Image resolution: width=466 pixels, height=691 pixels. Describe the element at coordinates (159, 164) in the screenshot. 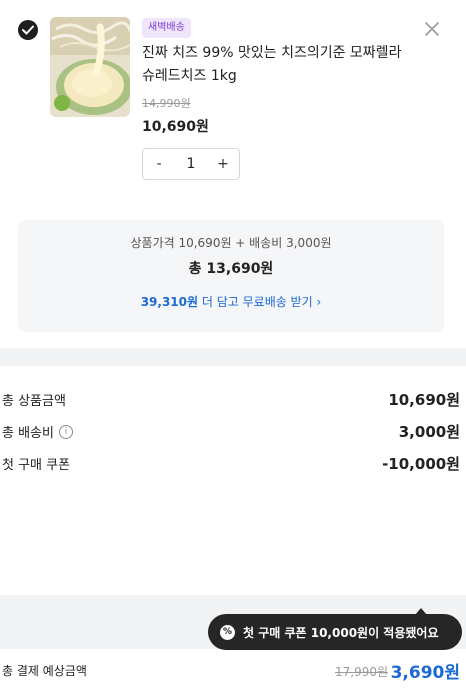

I see `decrease-button: -` at that location.